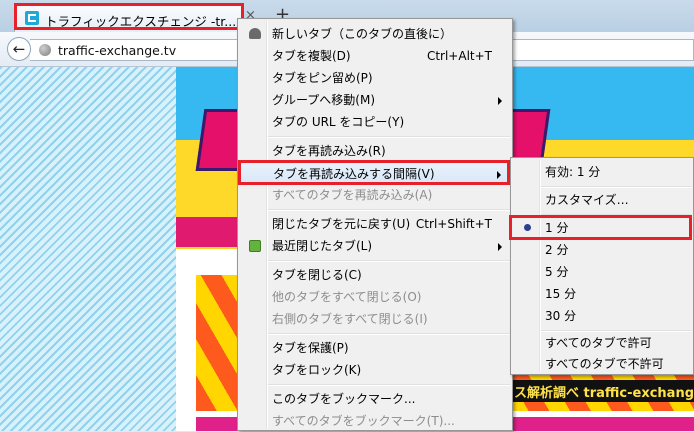 The width and height of the screenshot is (694, 432). I want to click on reload-interval-highlight-box, so click(374, 172).